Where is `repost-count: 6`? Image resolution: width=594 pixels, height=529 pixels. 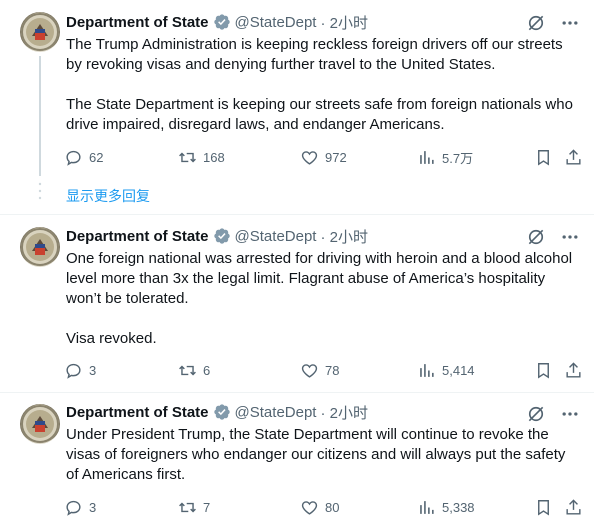
repost-count: 6 is located at coordinates (207, 370).